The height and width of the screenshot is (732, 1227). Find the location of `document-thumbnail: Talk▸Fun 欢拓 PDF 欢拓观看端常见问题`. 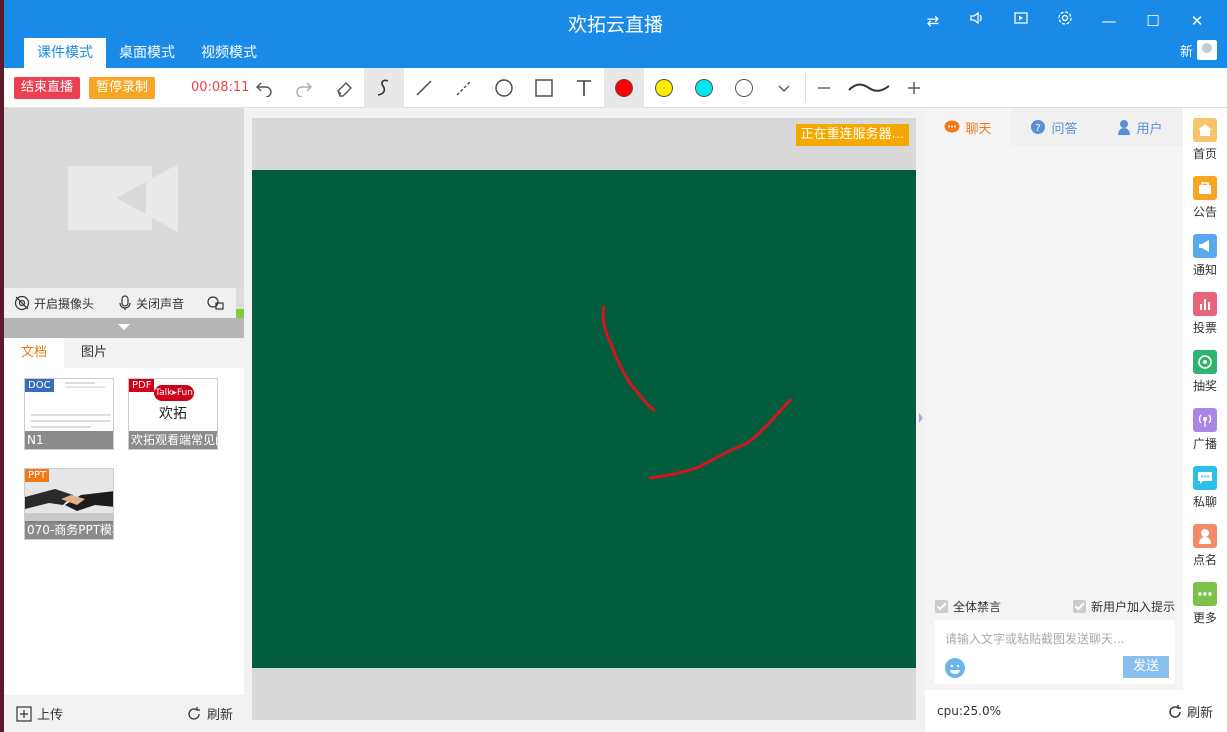

document-thumbnail: Talk▸Fun 欢拓 PDF 欢拓观看端常见问题 is located at coordinates (173, 414).